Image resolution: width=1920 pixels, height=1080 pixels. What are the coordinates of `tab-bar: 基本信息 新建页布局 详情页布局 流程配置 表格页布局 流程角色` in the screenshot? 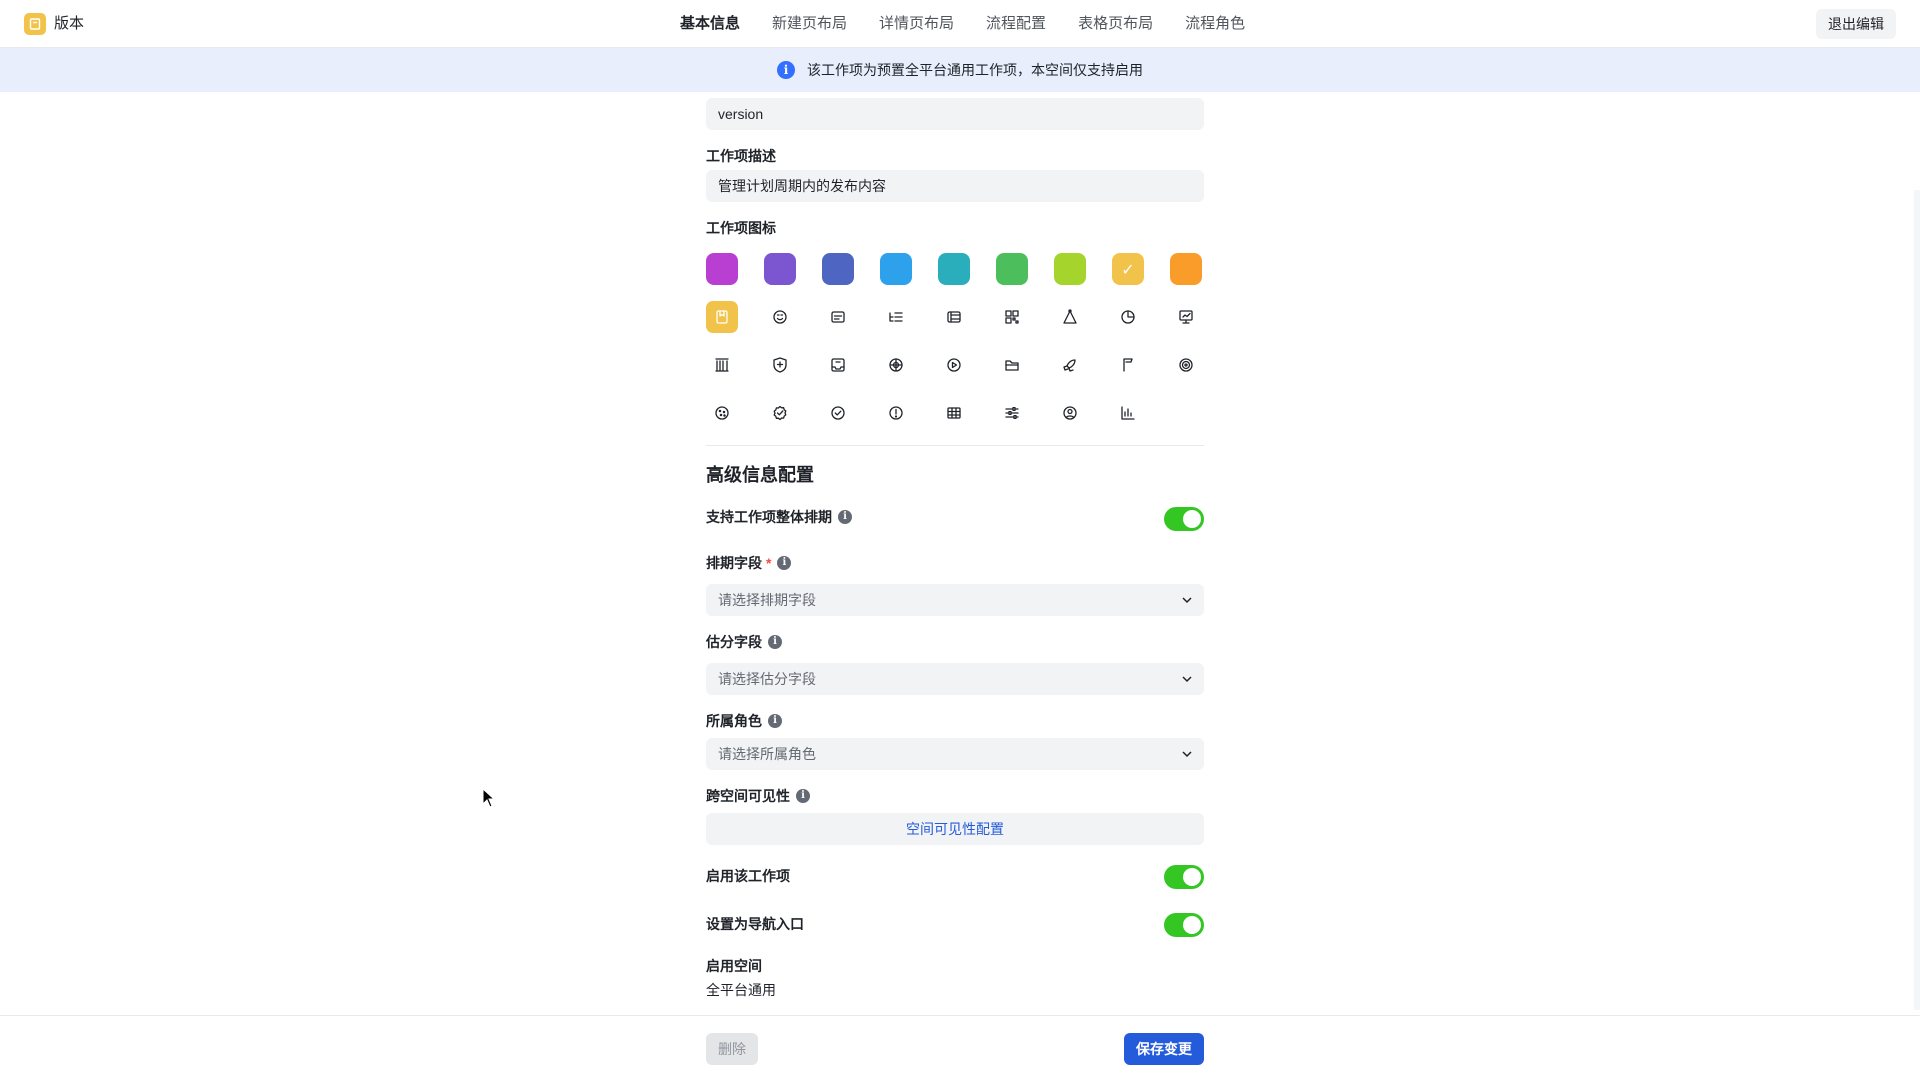 It's located at (978, 24).